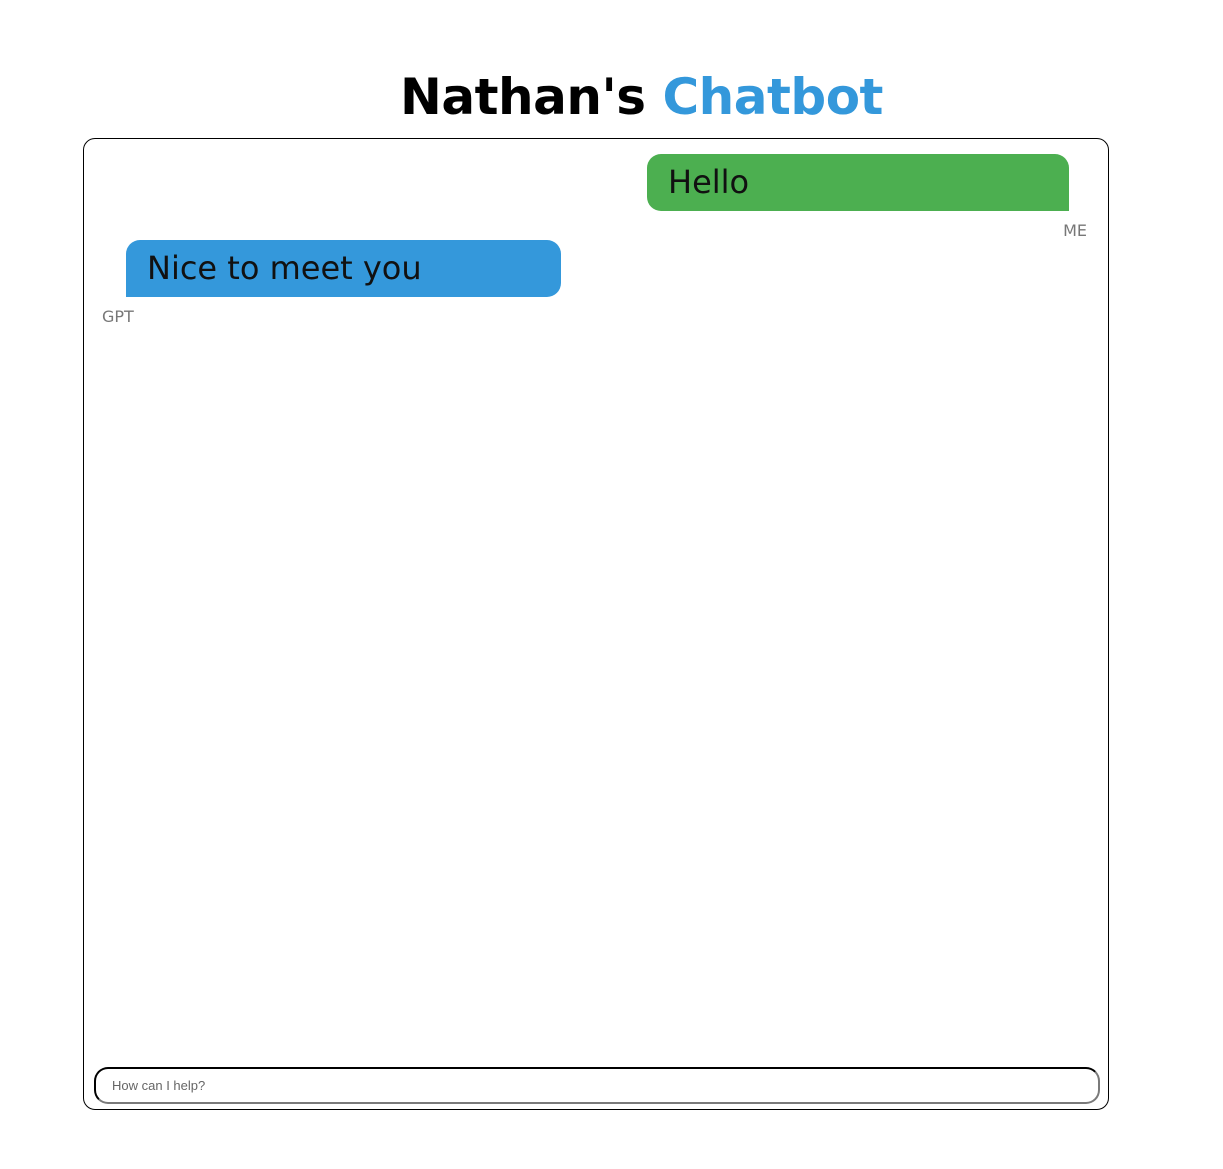  I want to click on page-title: Nathan's Chatbot, so click(611, 97).